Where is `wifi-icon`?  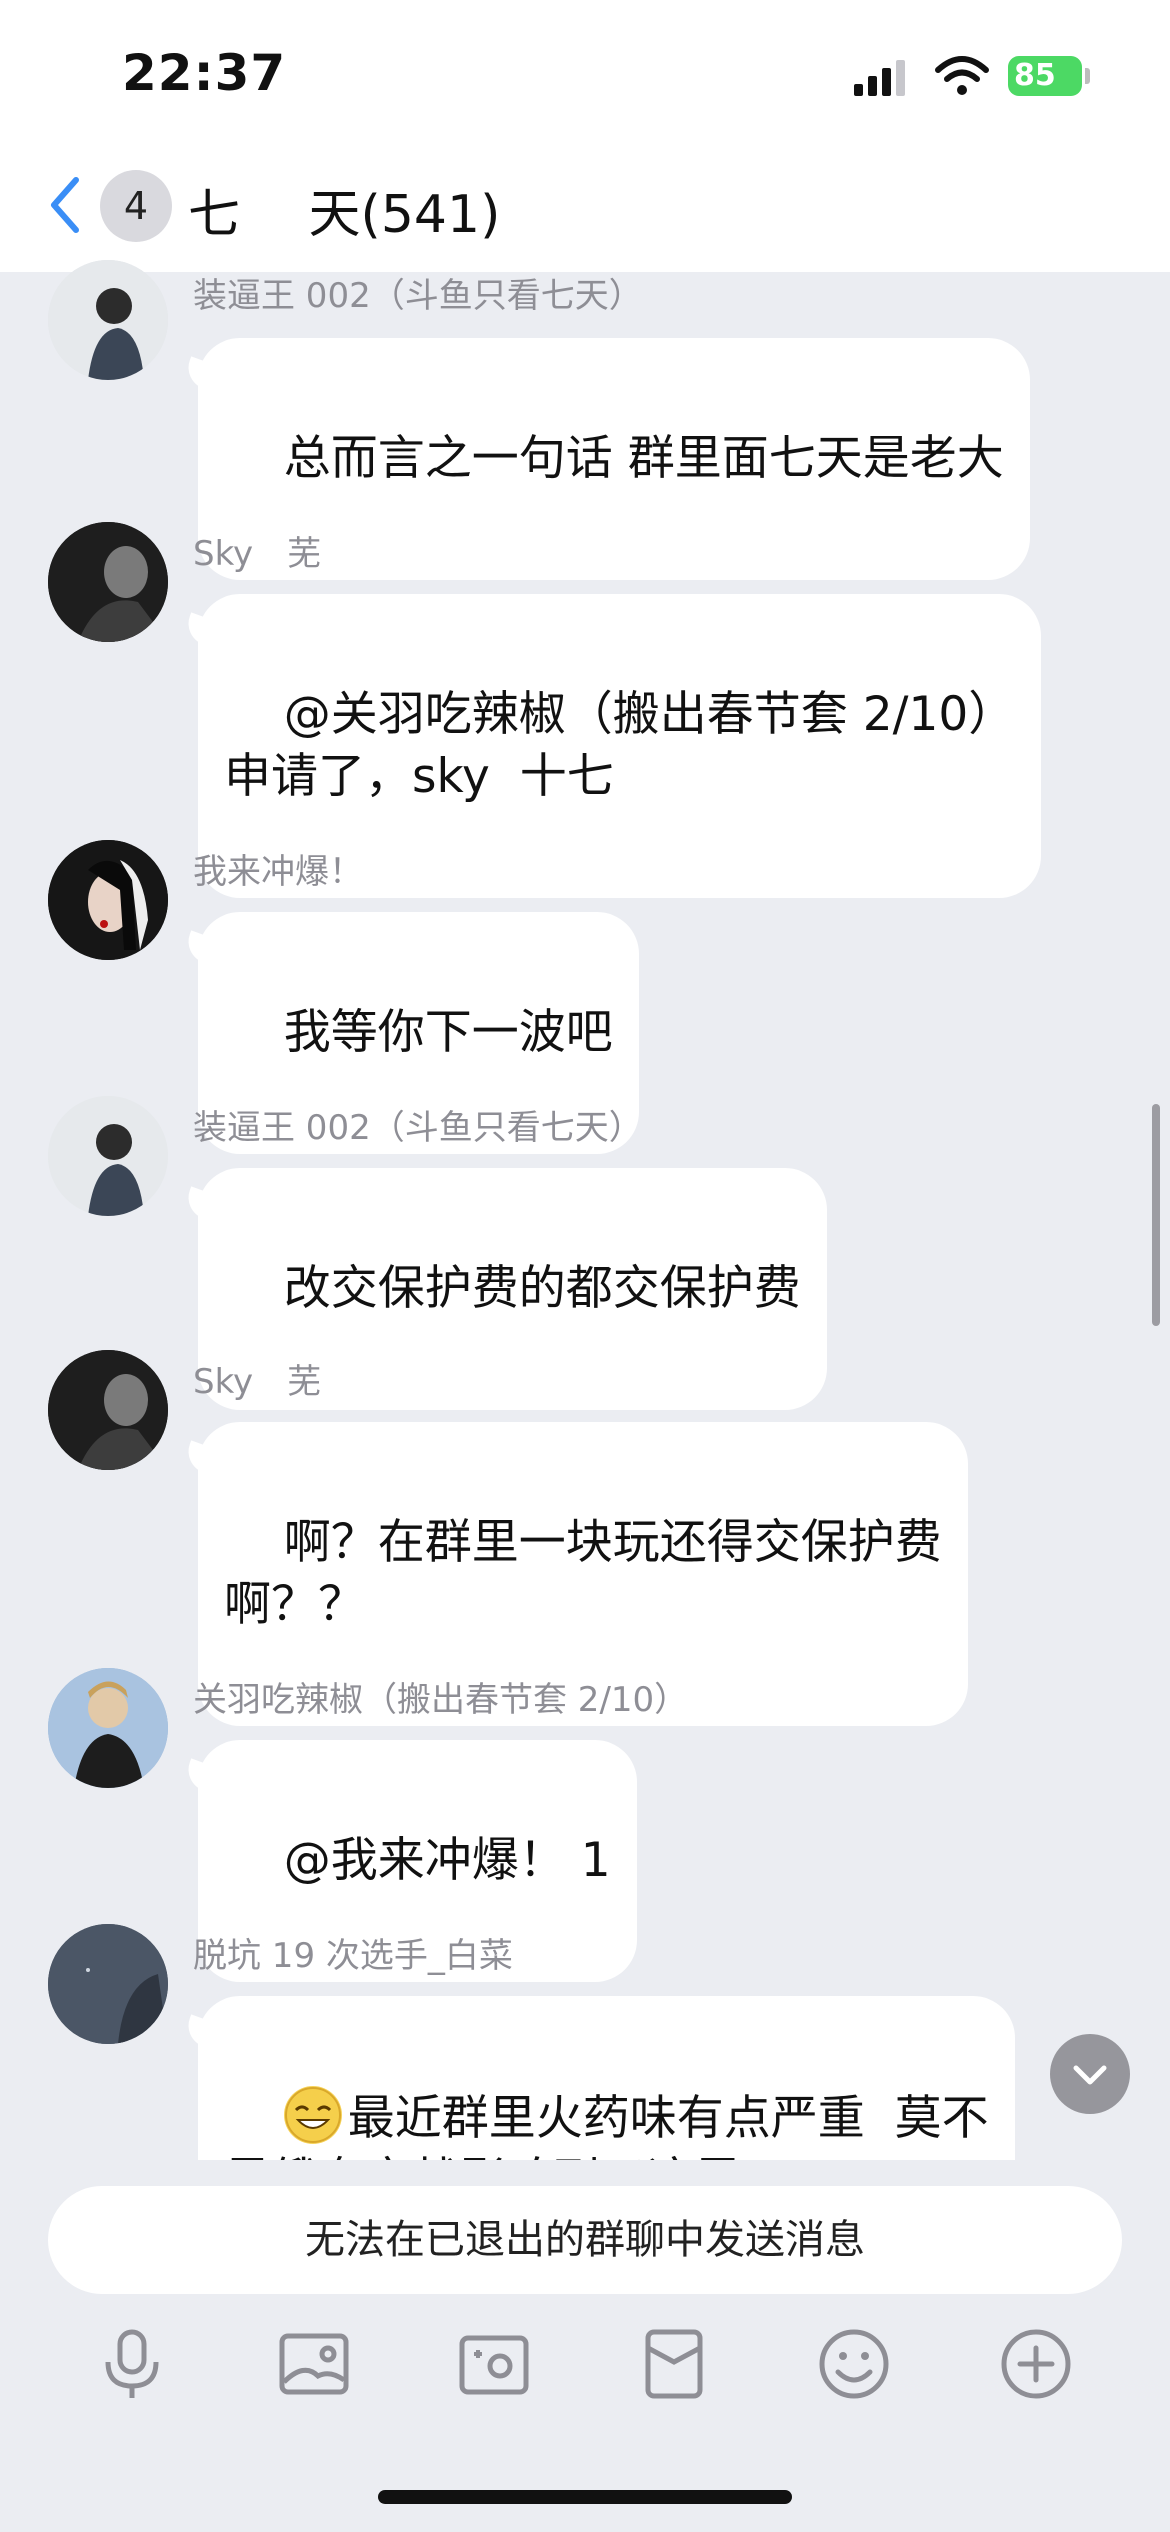
wifi-icon is located at coordinates (962, 75).